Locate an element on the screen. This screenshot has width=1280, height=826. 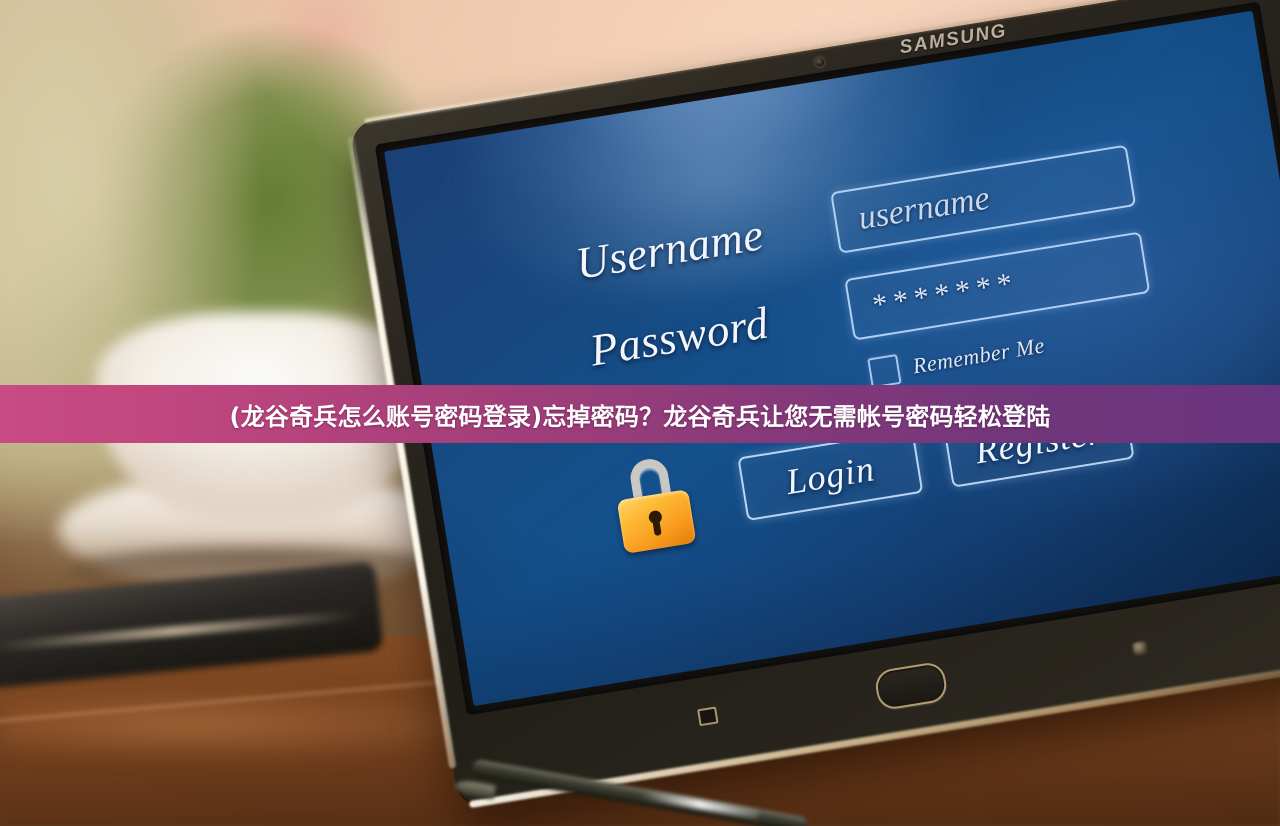
caption-banner: (龙谷奇兵怎么账号密码登录)忘掉密码？龙谷奇兵让您无需帐号密码轻松登陆 is located at coordinates (640, 414).